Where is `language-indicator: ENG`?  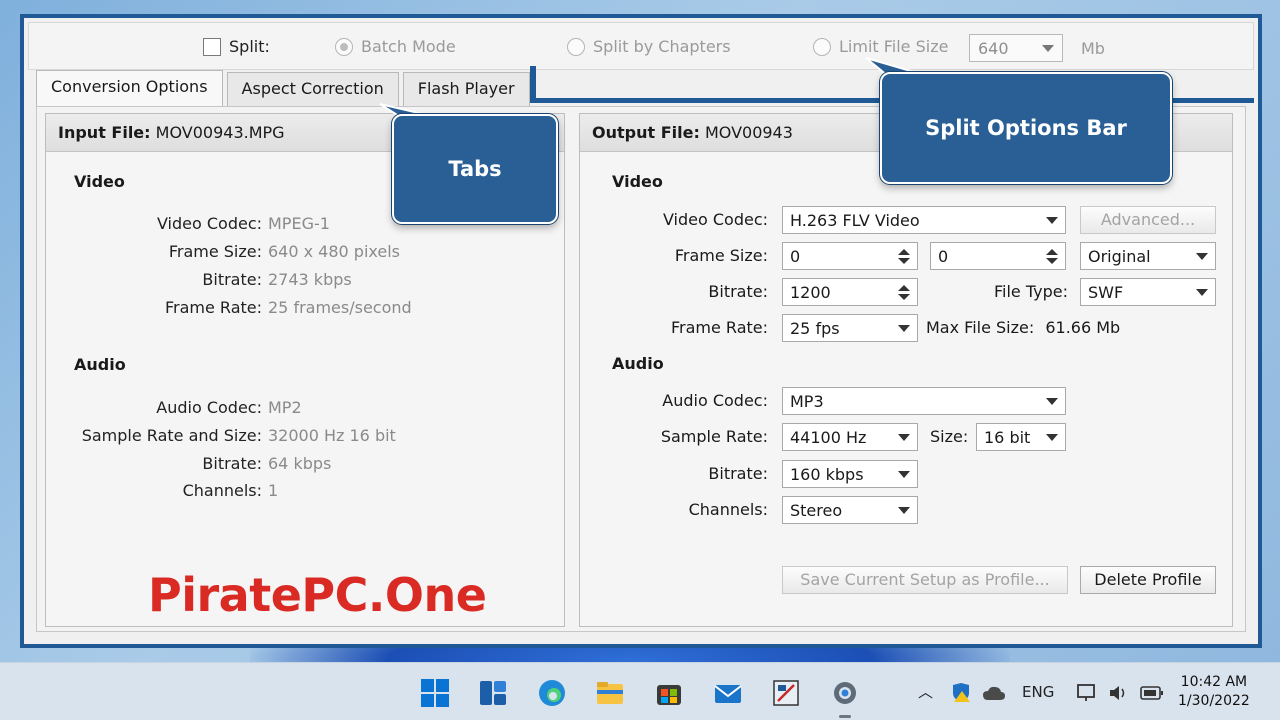
language-indicator: ENG is located at coordinates (1038, 692).